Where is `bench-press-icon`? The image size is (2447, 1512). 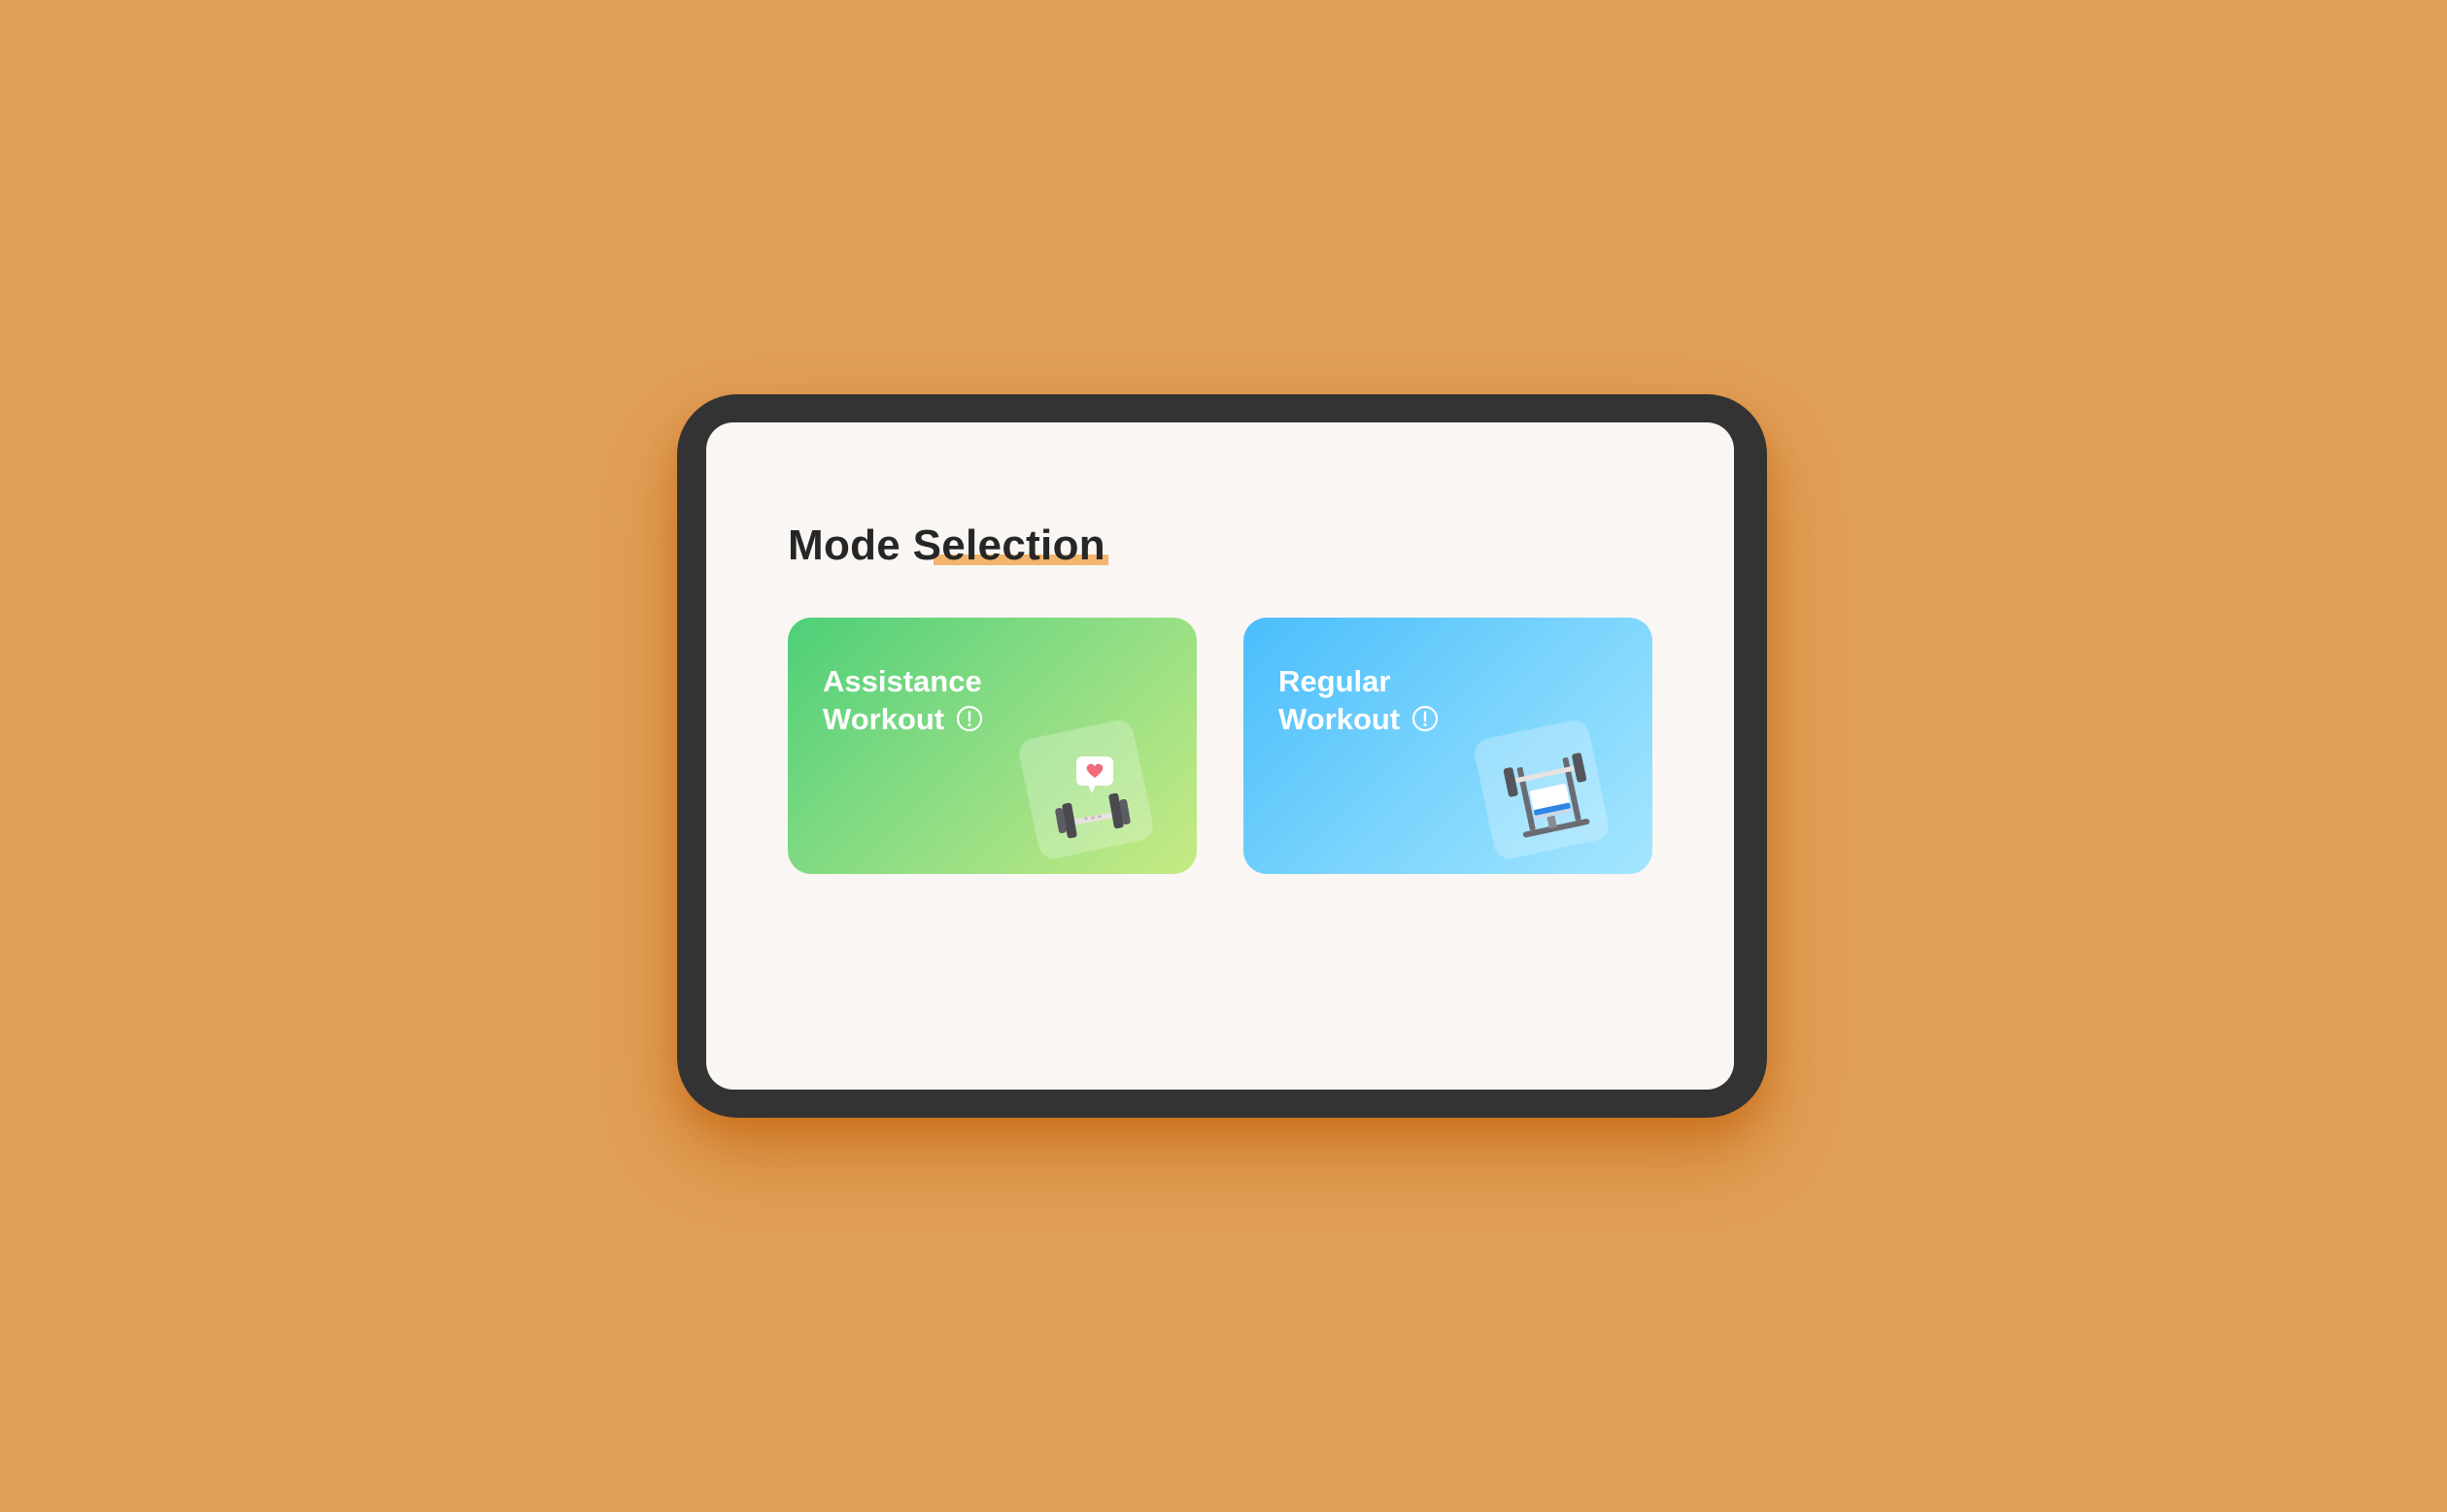 bench-press-icon is located at coordinates (1547, 795).